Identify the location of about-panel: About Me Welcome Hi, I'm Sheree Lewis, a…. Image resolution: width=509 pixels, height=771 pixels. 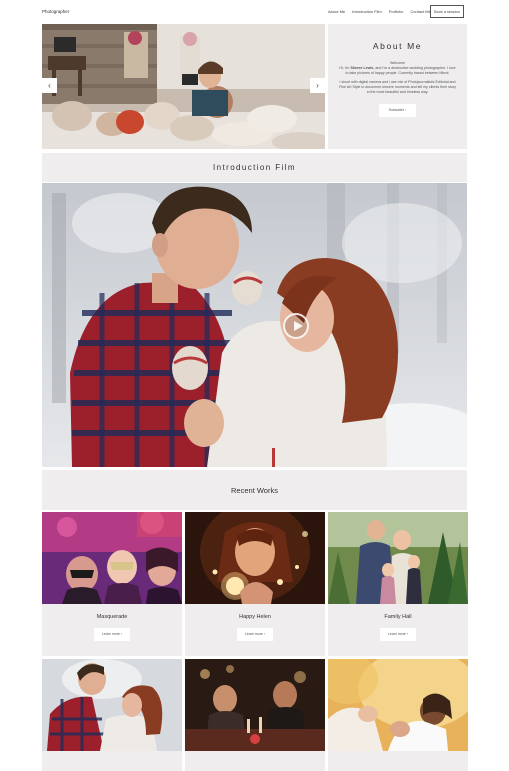
(397, 86).